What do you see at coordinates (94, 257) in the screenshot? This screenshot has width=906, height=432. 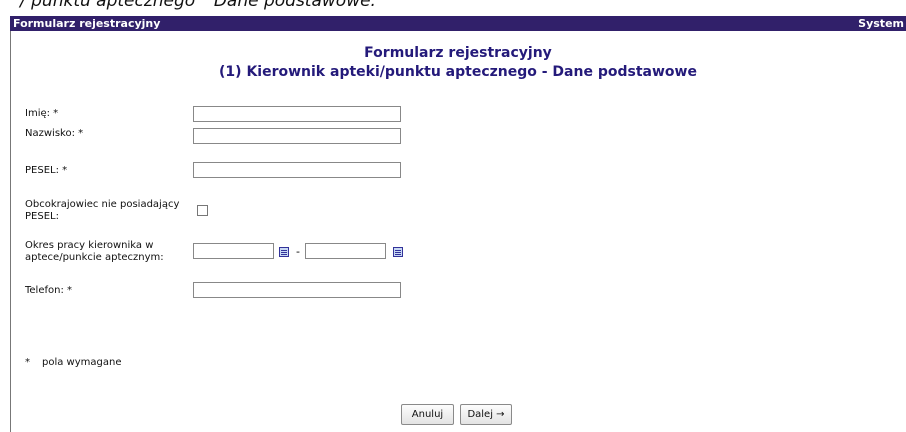 I see `work-period-label-line2: aptece/punkcie aptecznym:` at bounding box center [94, 257].